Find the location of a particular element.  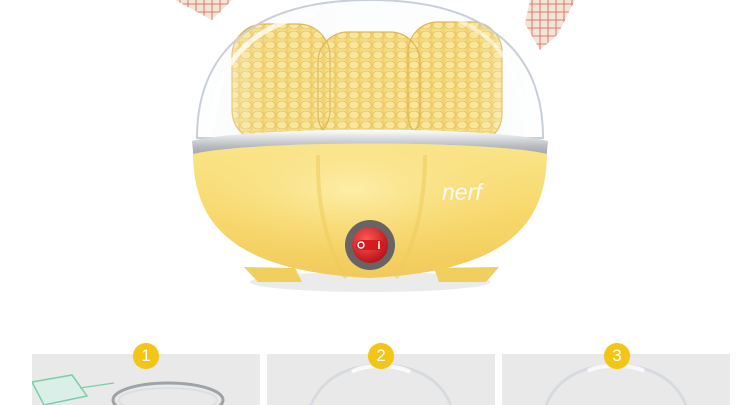

cloth-right is located at coordinates (550, 25).